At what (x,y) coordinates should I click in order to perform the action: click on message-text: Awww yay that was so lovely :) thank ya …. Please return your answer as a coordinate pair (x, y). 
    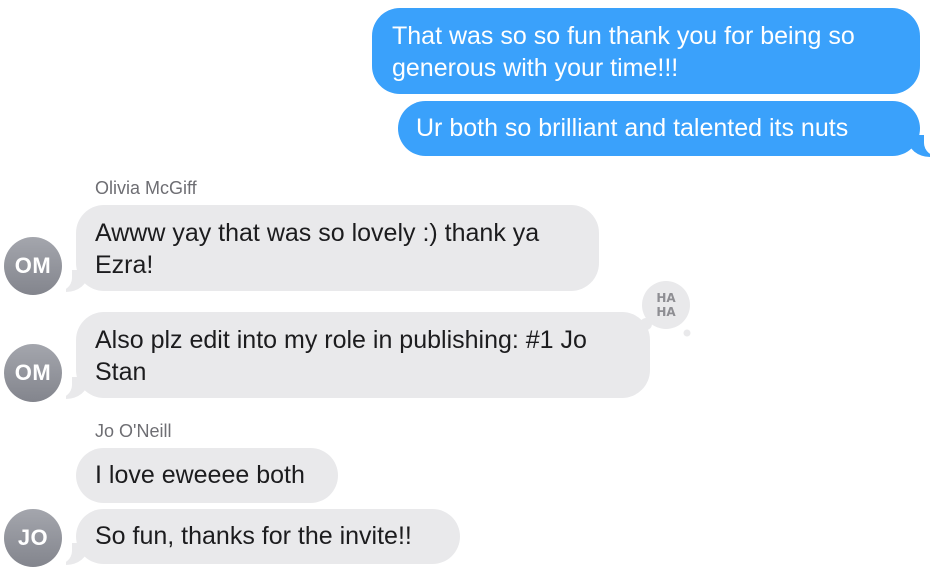
    Looking at the image, I should click on (317, 249).